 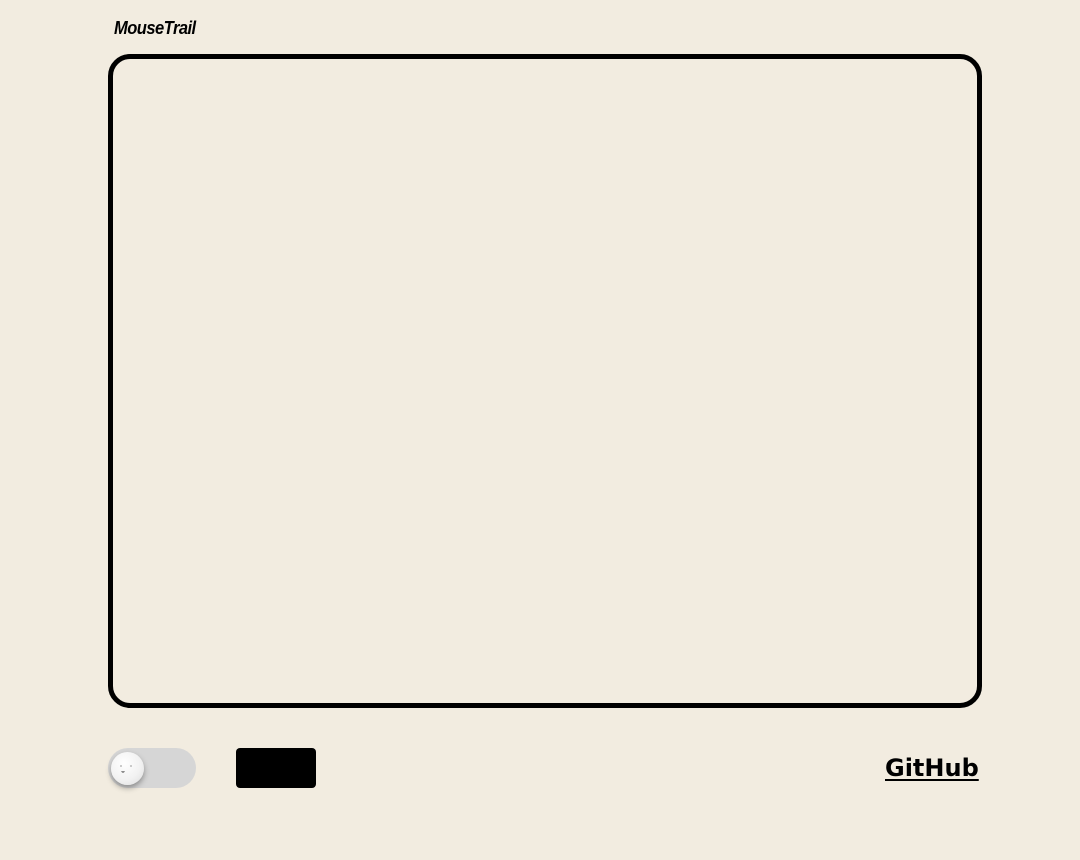 I want to click on app-title: MouseTrail, so click(x=155, y=28).